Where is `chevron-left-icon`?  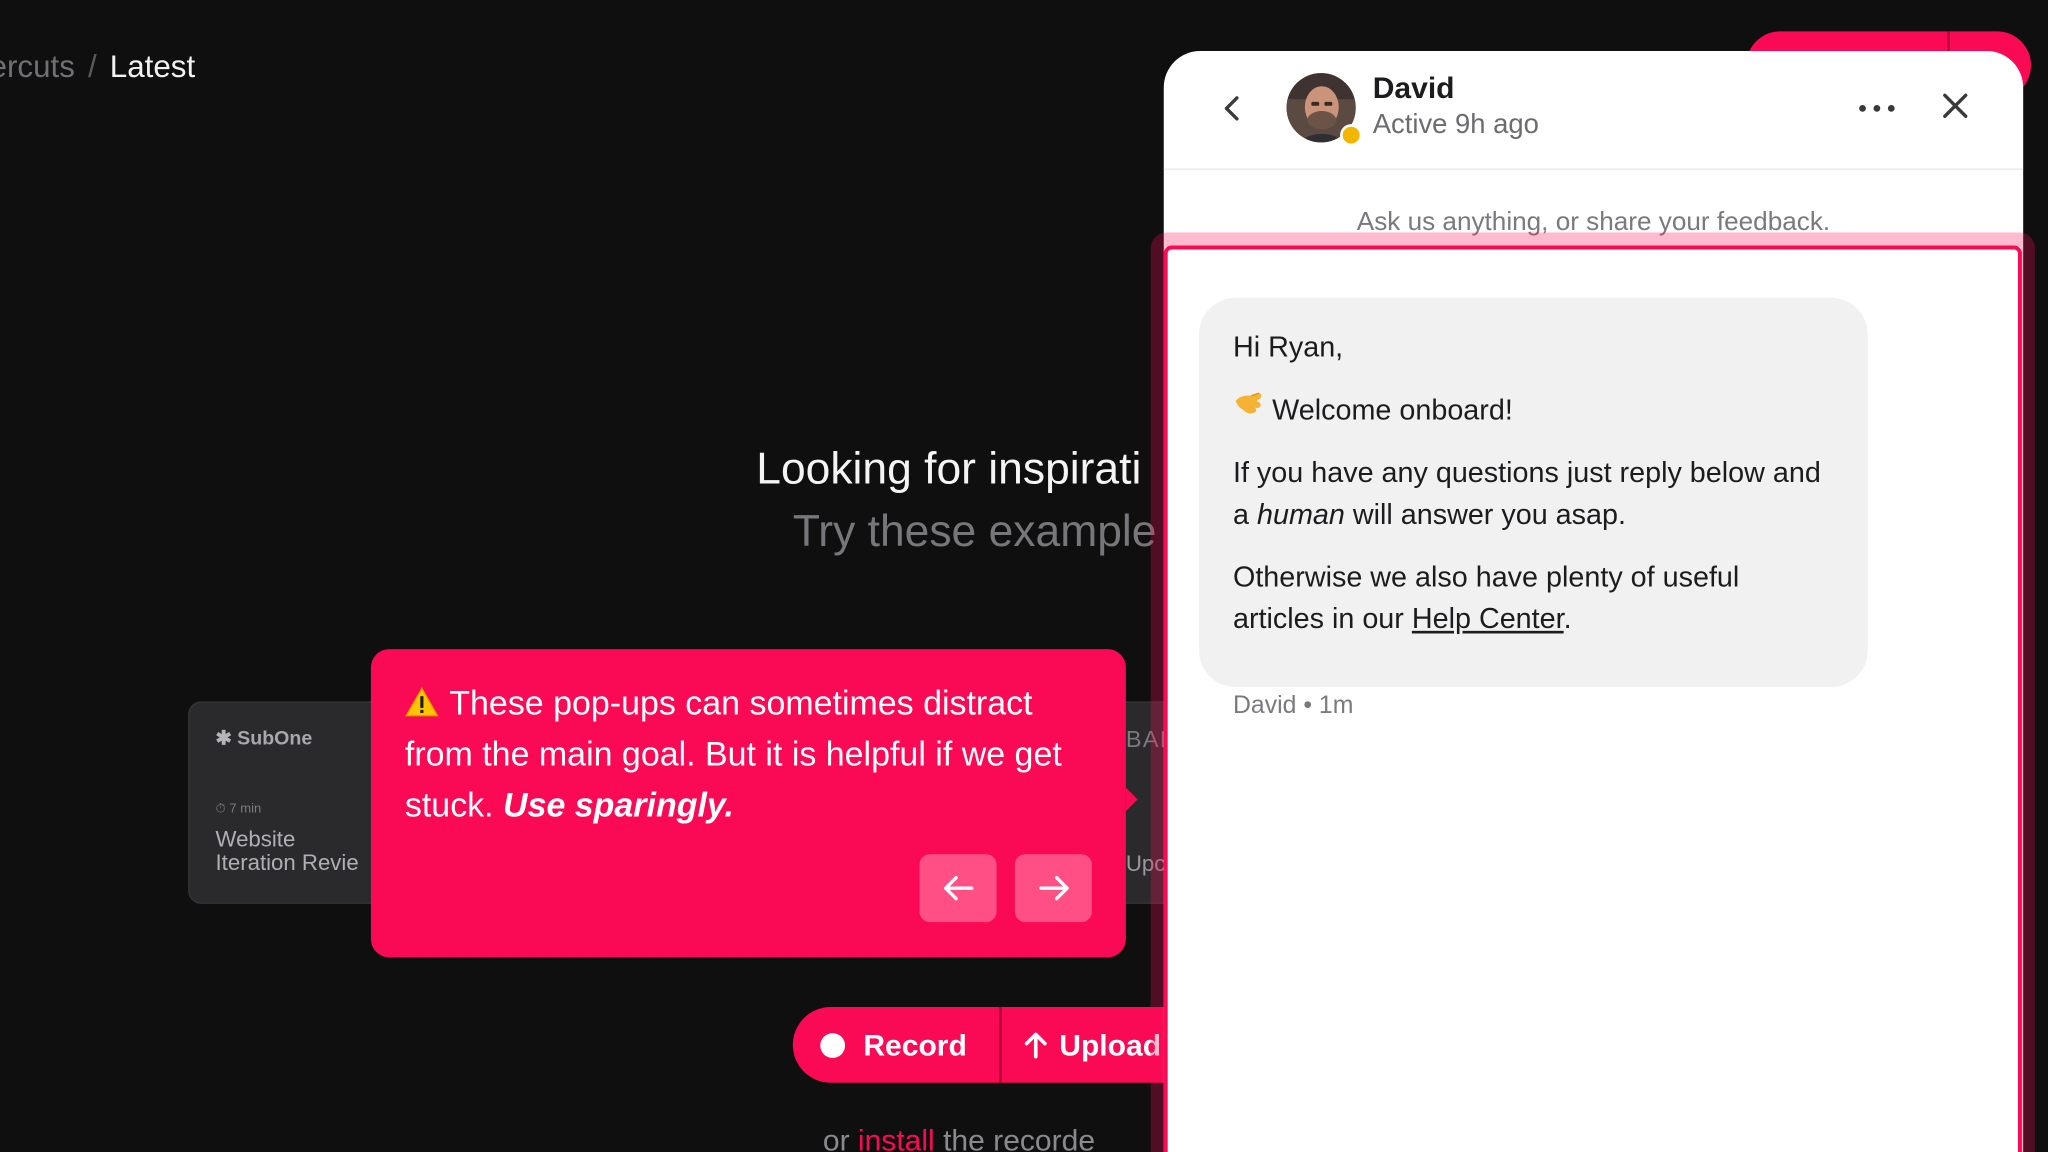
chevron-left-icon is located at coordinates (1231, 108).